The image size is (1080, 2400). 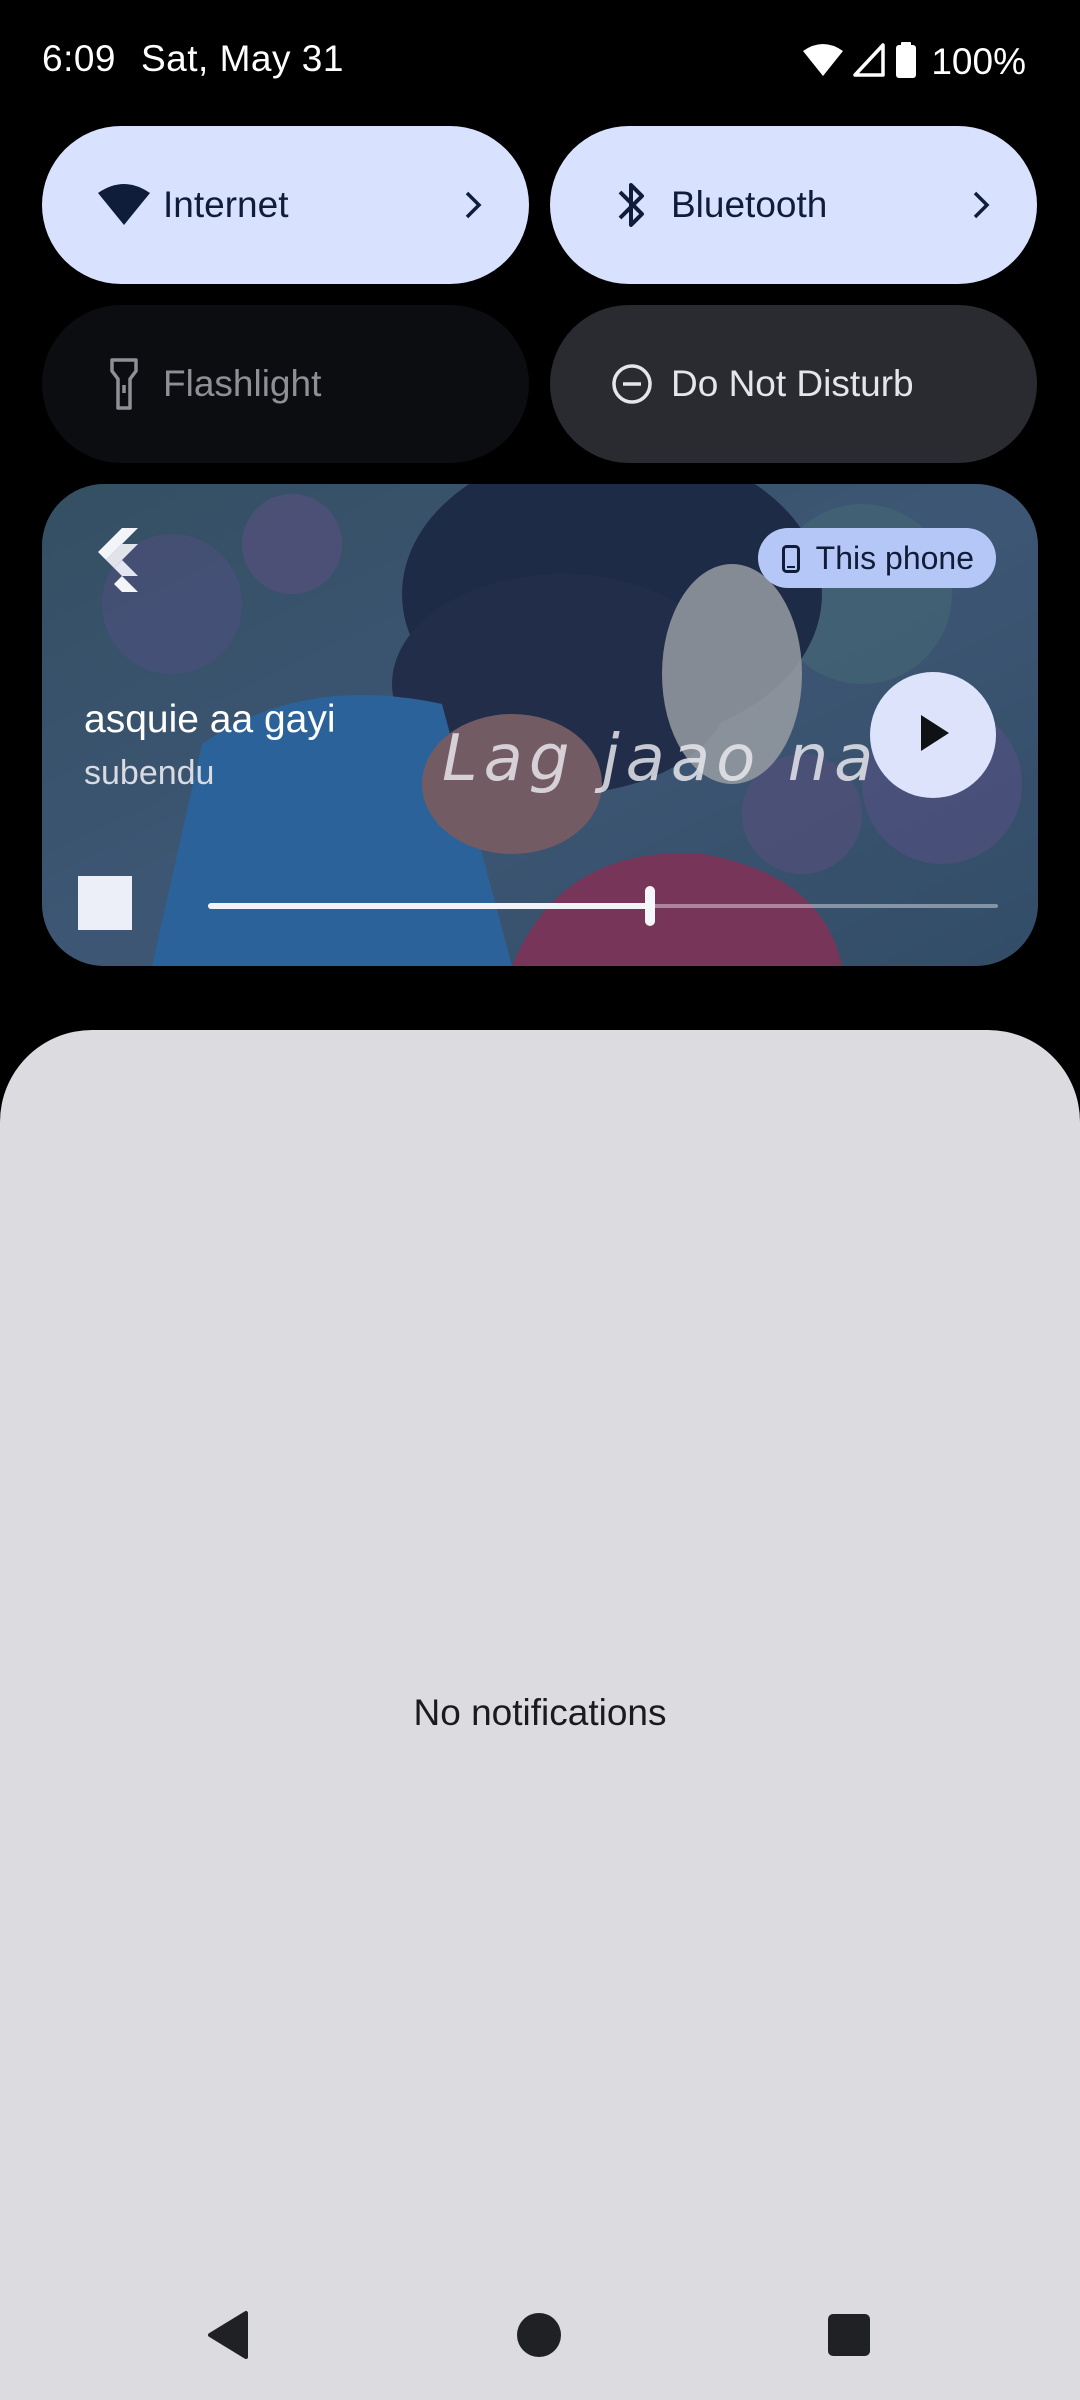 I want to click on home-button, so click(x=539, y=2337).